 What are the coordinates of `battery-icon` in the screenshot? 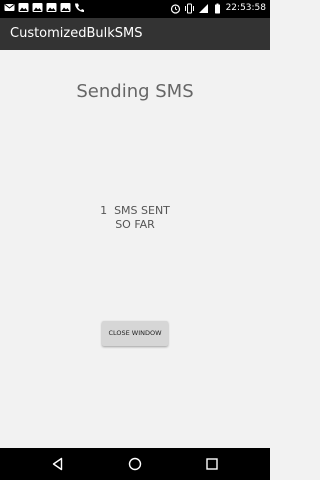 It's located at (217, 8).